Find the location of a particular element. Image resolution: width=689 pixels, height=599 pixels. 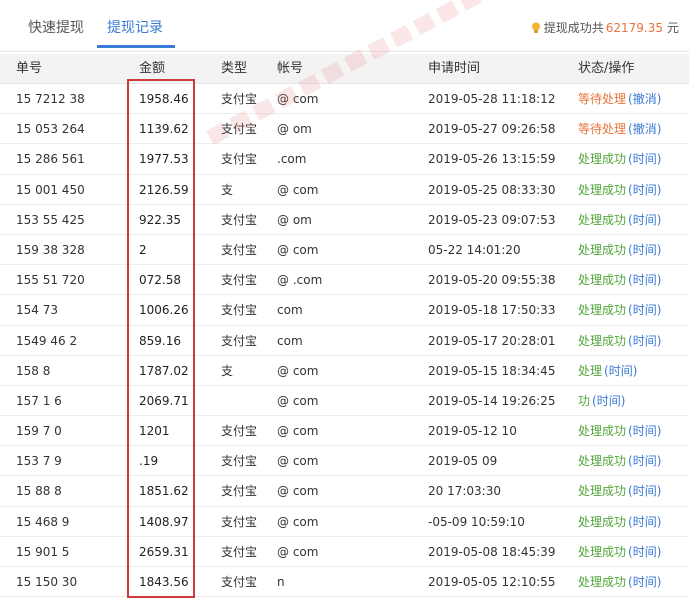

row-id: 154 73 is located at coordinates (37, 310).